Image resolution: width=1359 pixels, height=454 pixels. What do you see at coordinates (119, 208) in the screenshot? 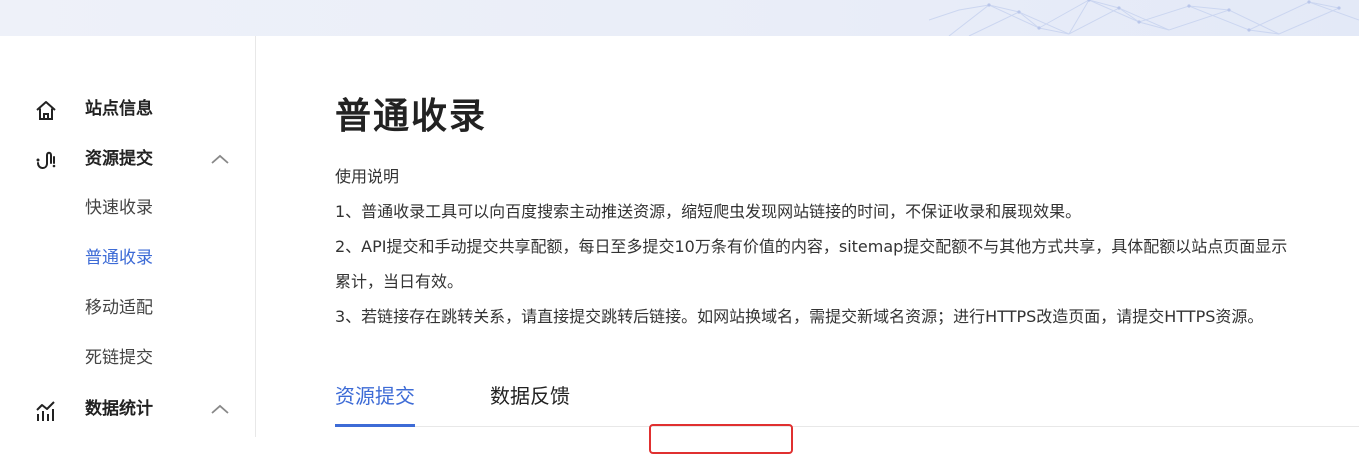
I see `sidebar-item-quick-index: 快速收录` at bounding box center [119, 208].